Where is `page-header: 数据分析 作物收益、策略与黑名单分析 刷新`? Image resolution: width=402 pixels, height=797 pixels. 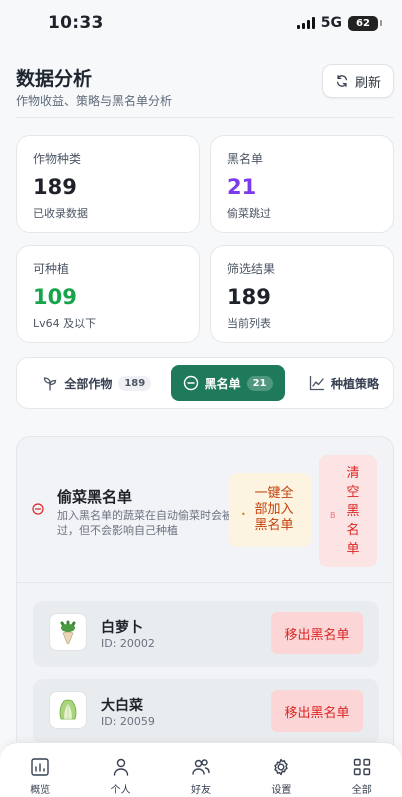
page-header: 数据分析 作物收益、策略与黑名单分析 刷新 is located at coordinates (205, 88).